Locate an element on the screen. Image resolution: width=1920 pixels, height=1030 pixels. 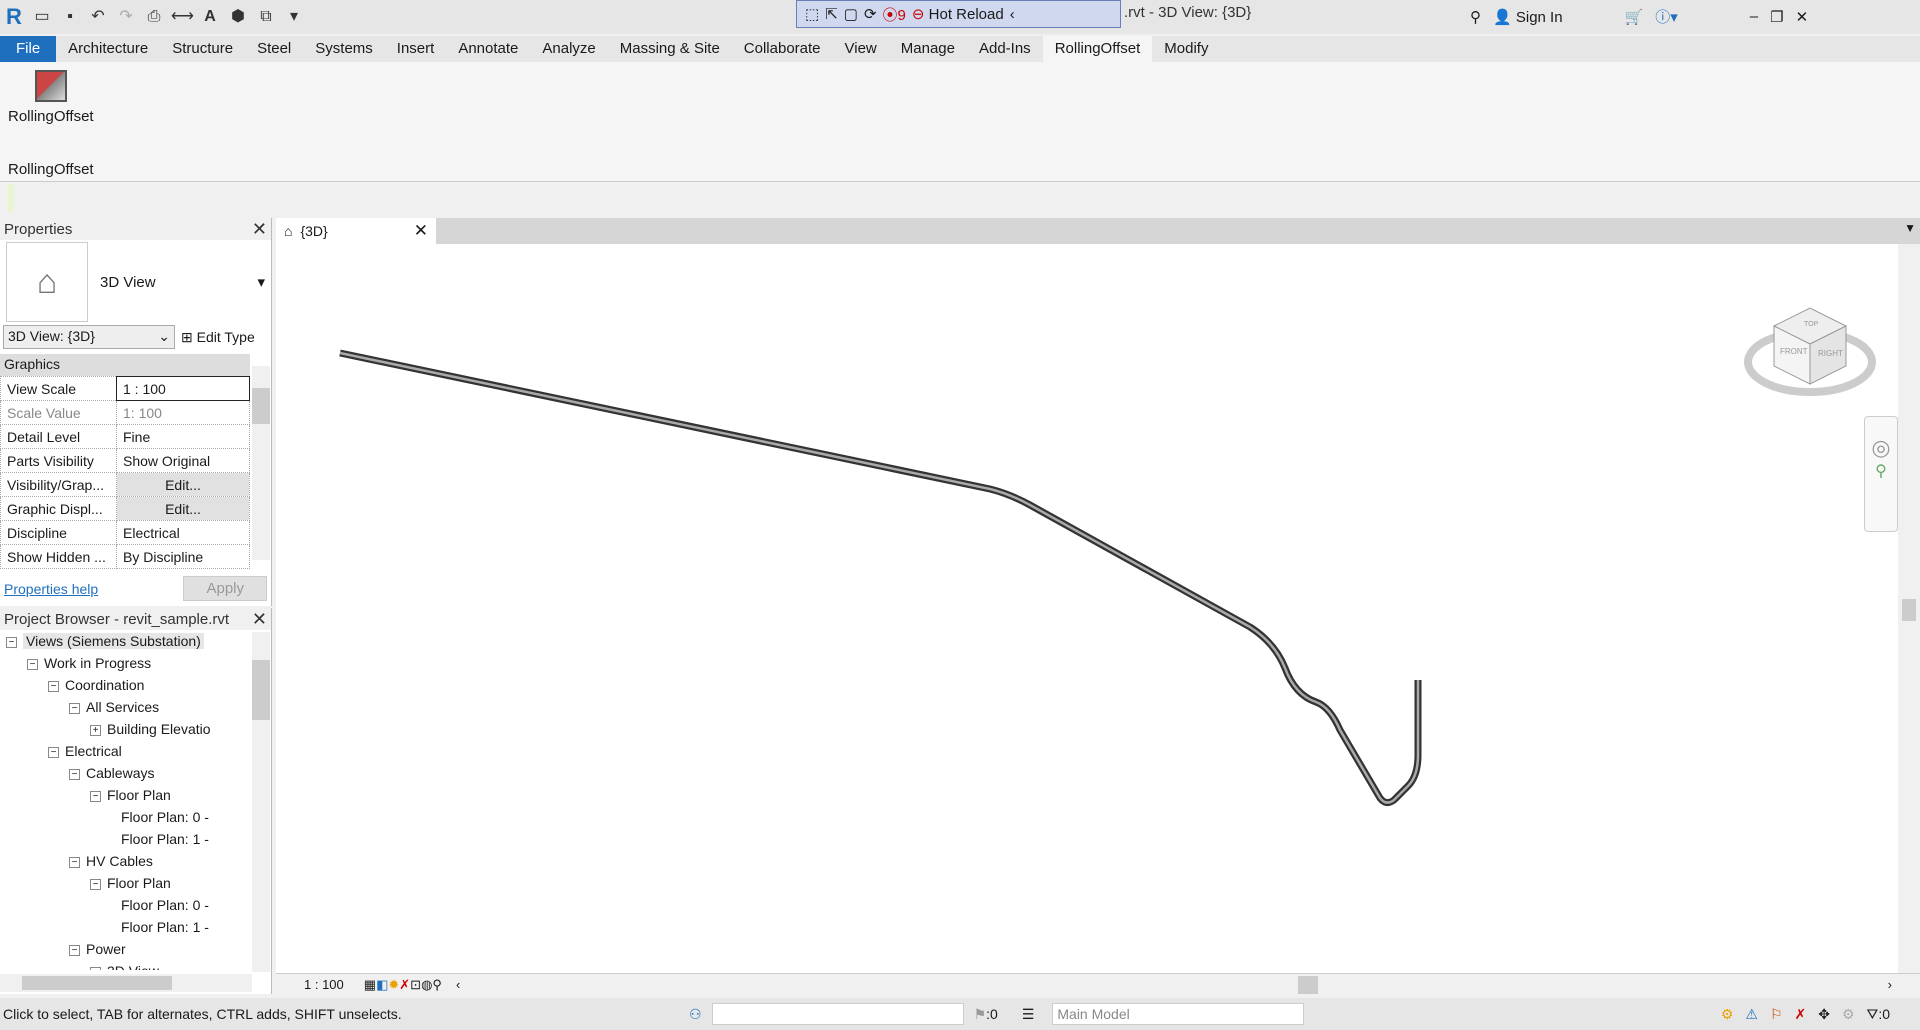
tab-manage: Manage is located at coordinates (928, 49).